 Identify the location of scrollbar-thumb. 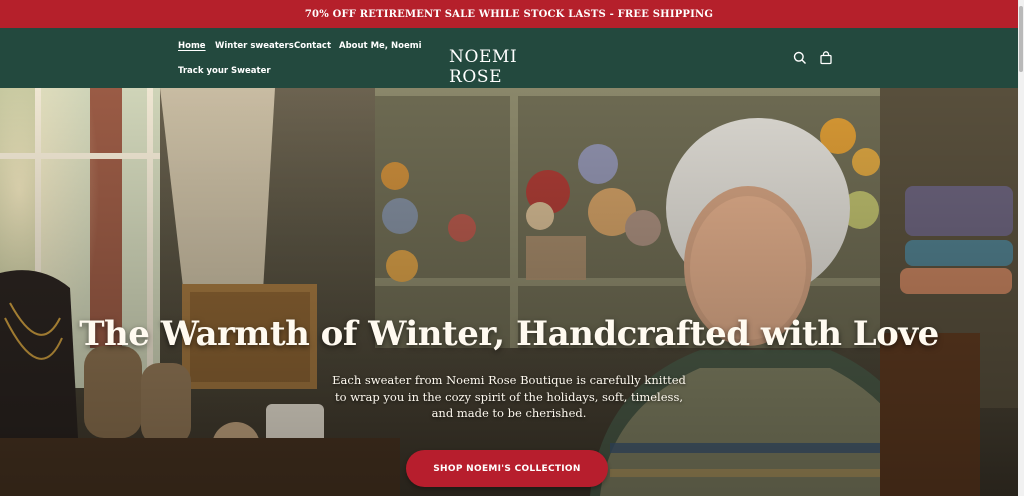
(1021, 39).